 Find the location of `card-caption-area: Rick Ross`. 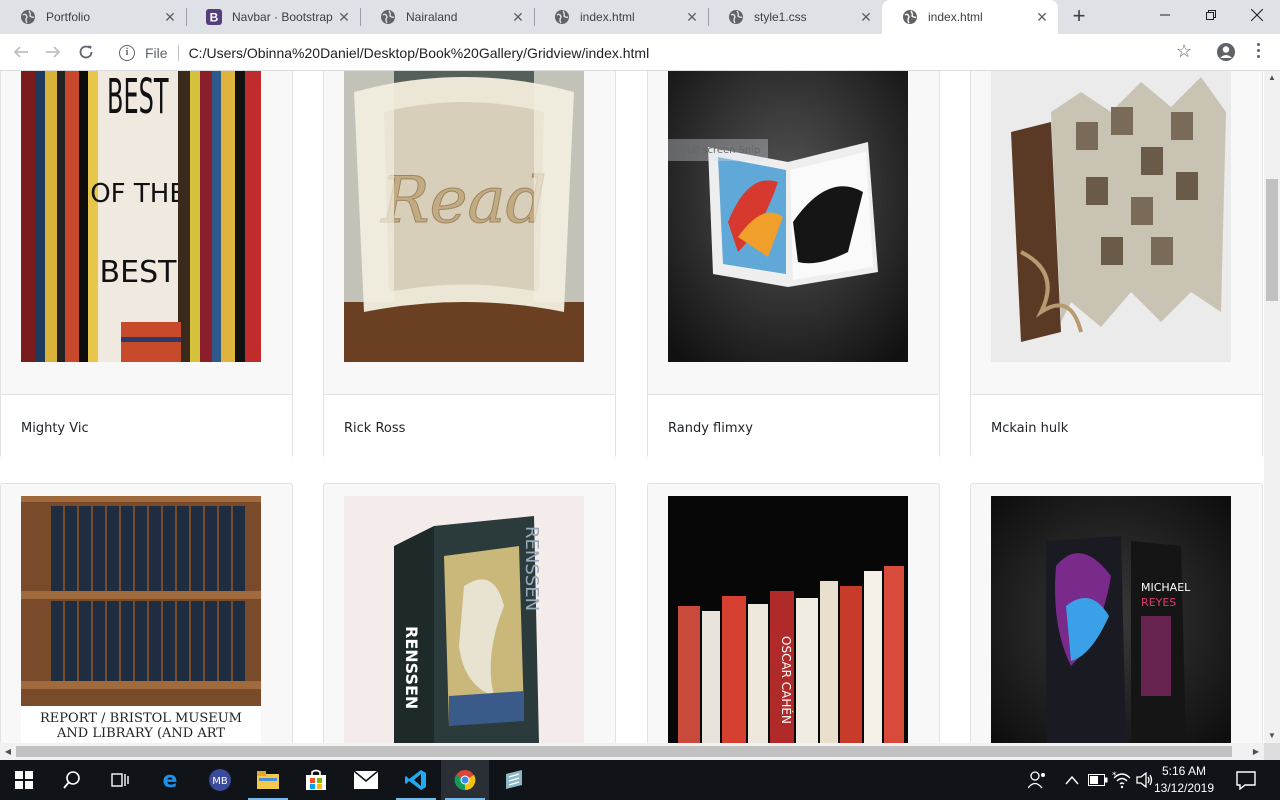

card-caption-area: Rick Ross is located at coordinates (469, 426).